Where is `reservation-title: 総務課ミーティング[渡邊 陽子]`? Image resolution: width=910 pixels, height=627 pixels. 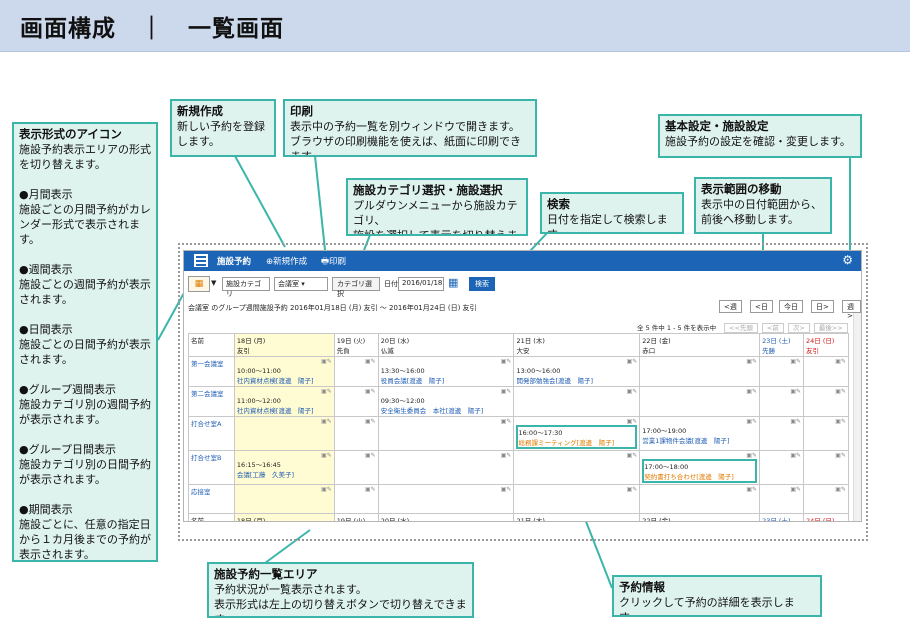 reservation-title: 総務課ミーティング[渡邊 陽子] is located at coordinates (576, 442).